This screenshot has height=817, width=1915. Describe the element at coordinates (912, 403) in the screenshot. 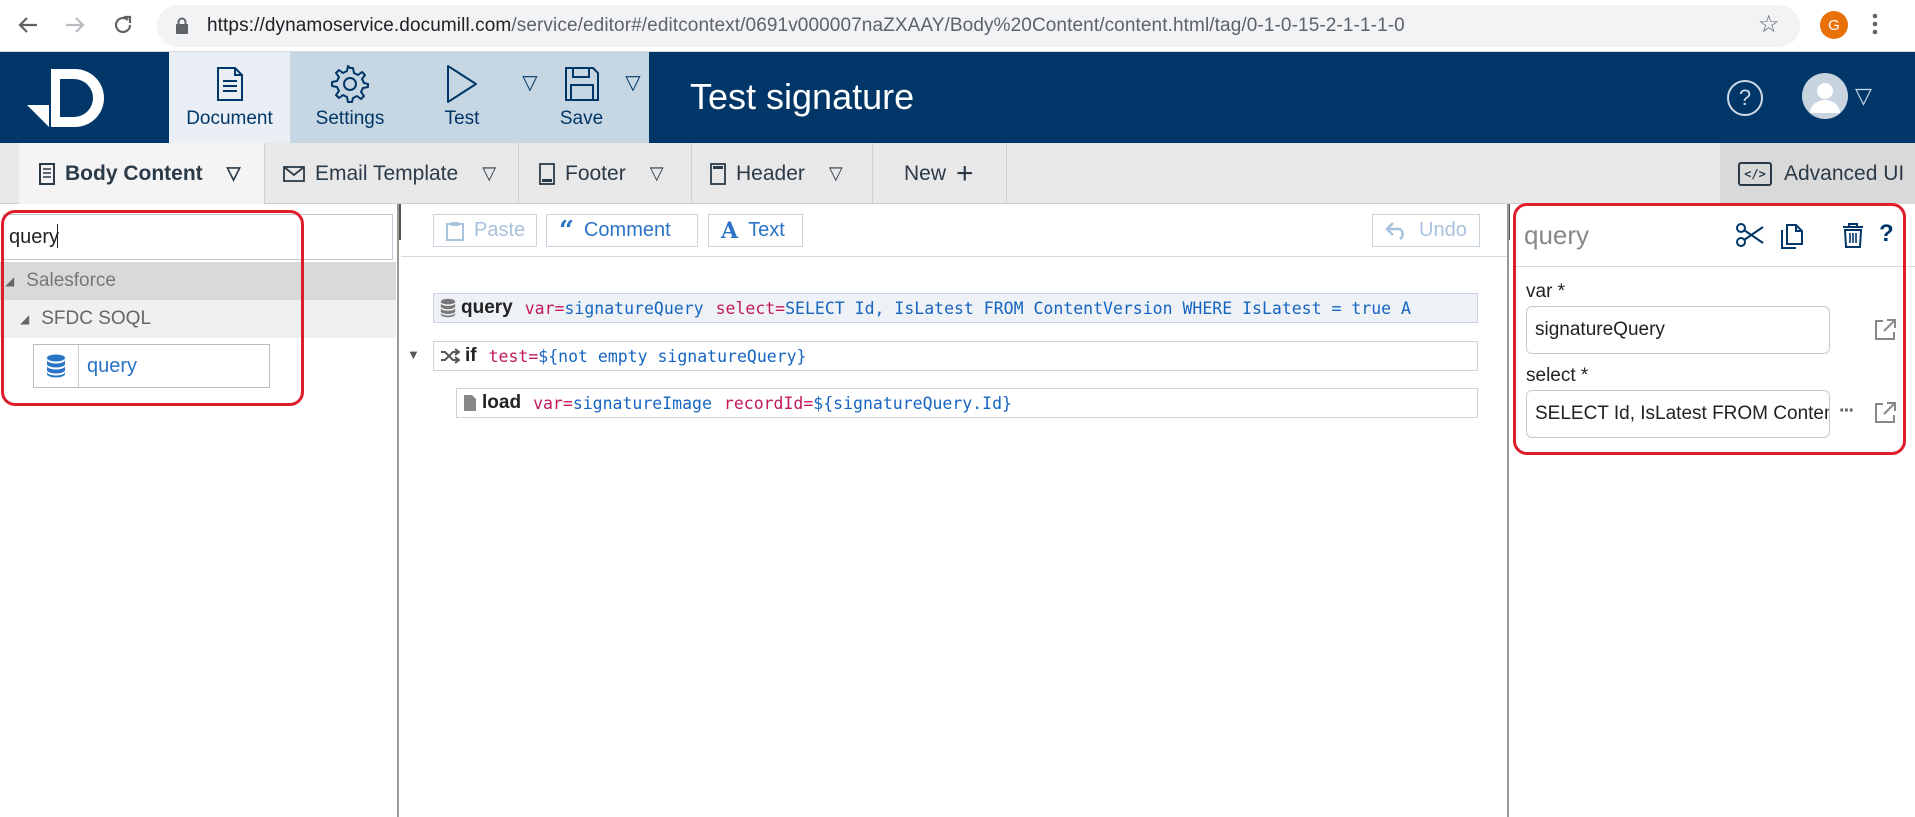

I see `node-value-recordid: ${signatureQuery.Id}` at that location.